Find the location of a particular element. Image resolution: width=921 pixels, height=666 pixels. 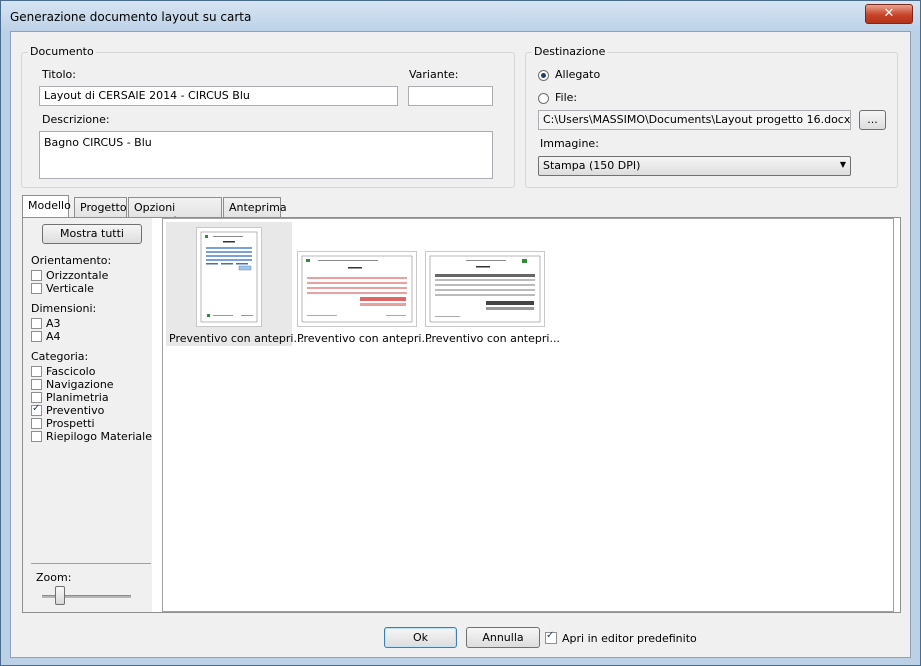

close-button: ✕ is located at coordinates (889, 14).